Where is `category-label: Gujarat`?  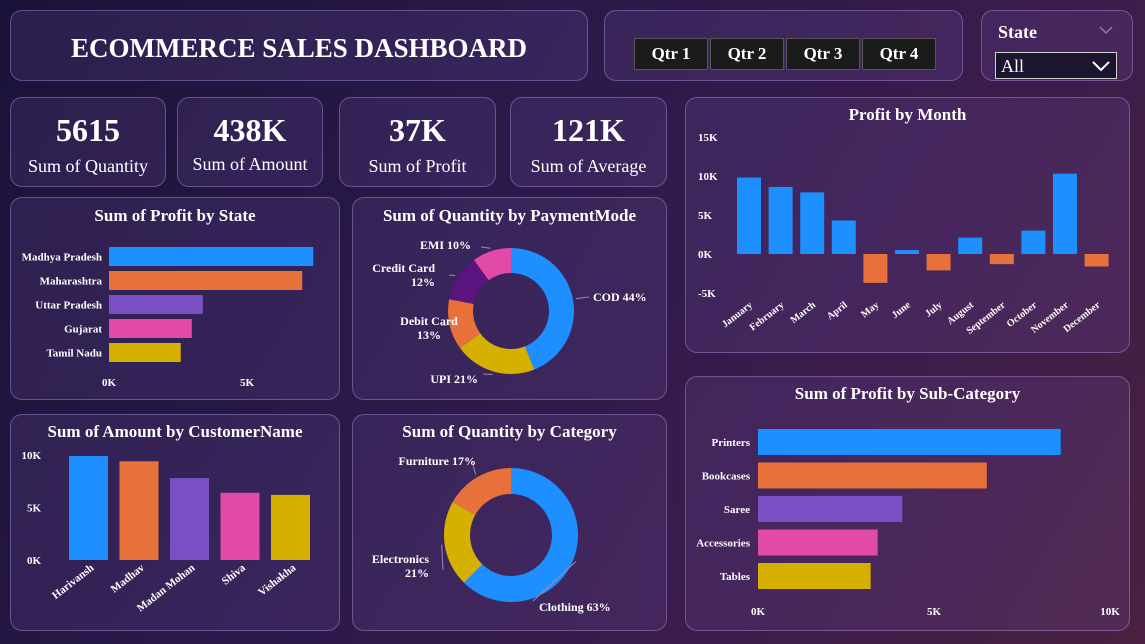 category-label: Gujarat is located at coordinates (83, 330).